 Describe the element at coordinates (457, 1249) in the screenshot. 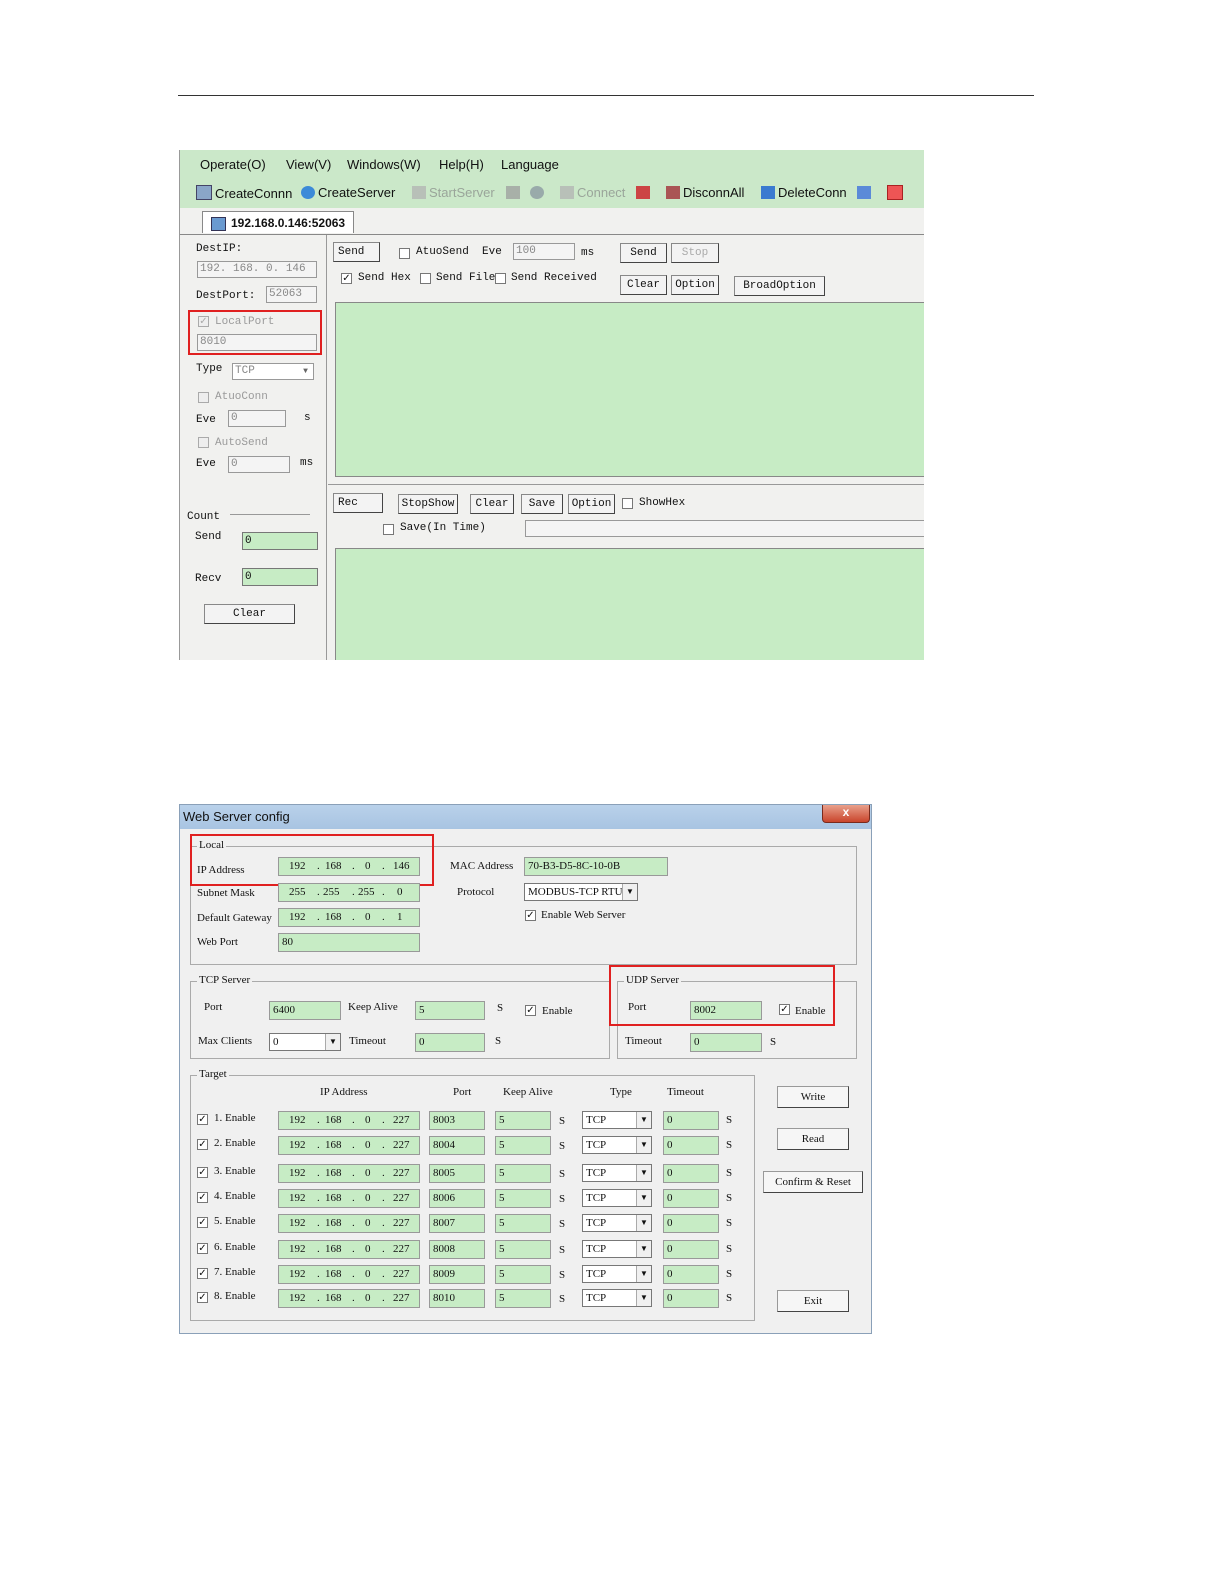

I see `target-port-field: 8008` at that location.